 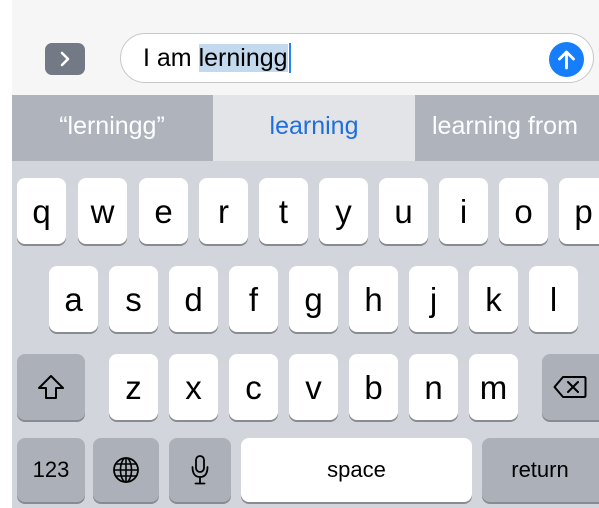 I want to click on numbers-key-label: 123, so click(x=51, y=469).